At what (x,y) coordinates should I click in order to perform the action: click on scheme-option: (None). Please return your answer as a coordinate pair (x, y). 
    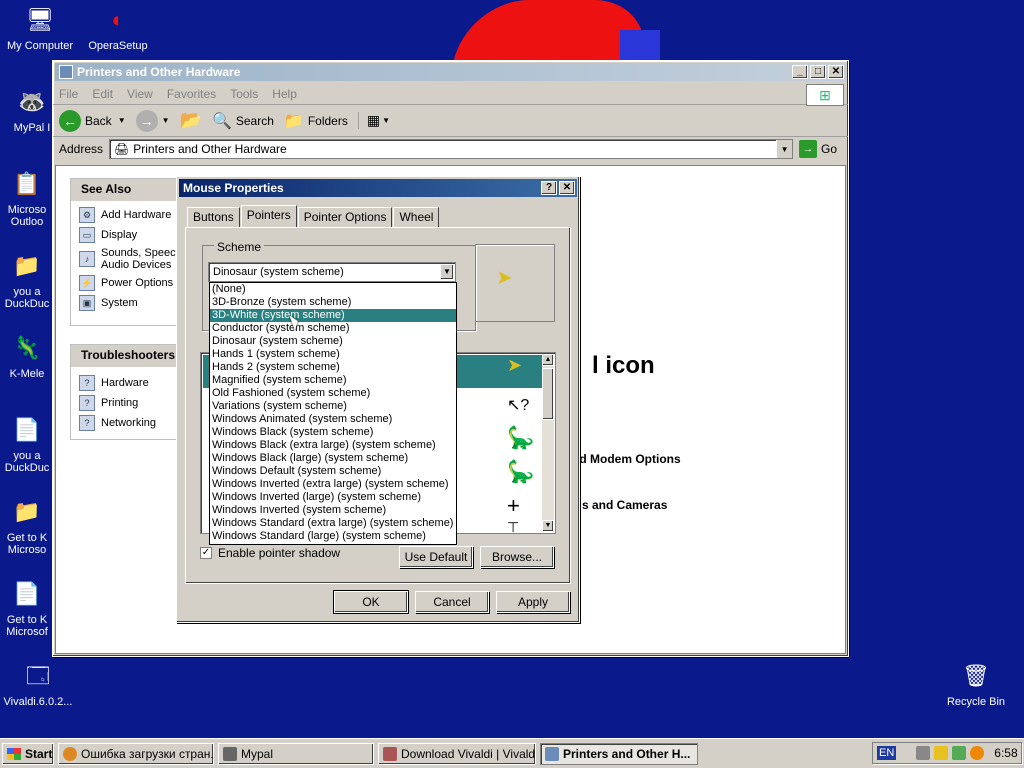
    Looking at the image, I should click on (333, 289).